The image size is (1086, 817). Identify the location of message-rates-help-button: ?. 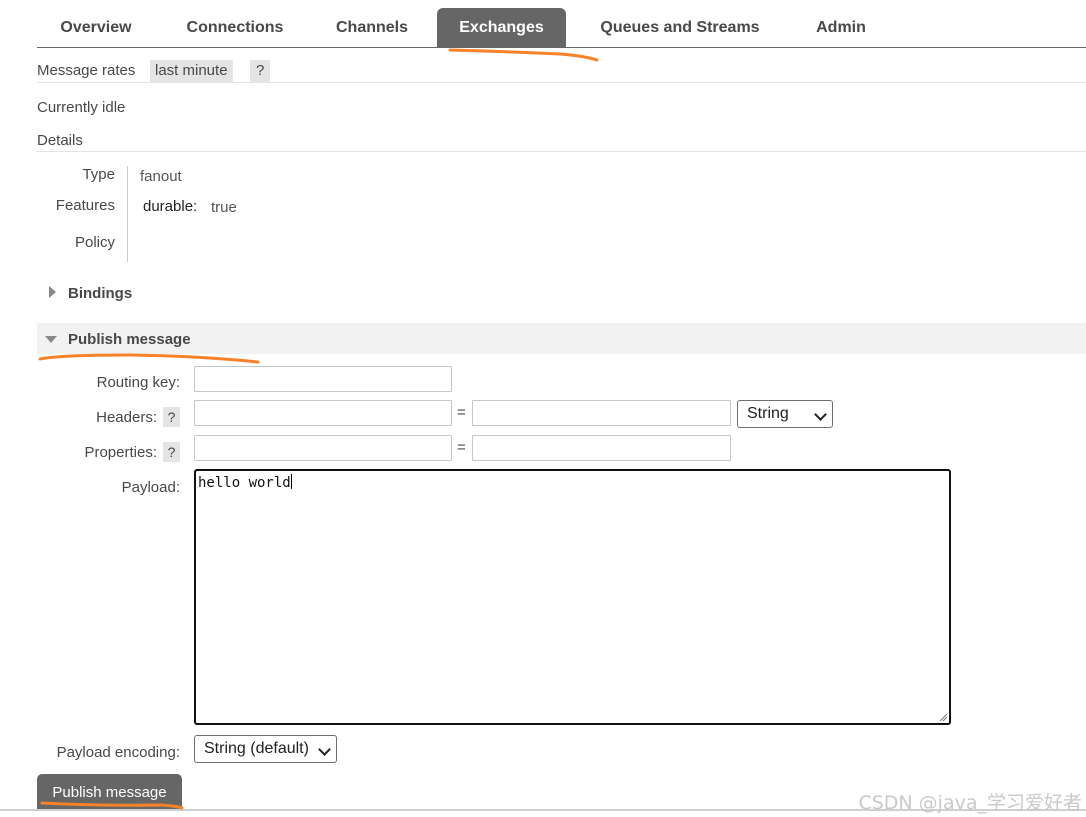
(260, 71).